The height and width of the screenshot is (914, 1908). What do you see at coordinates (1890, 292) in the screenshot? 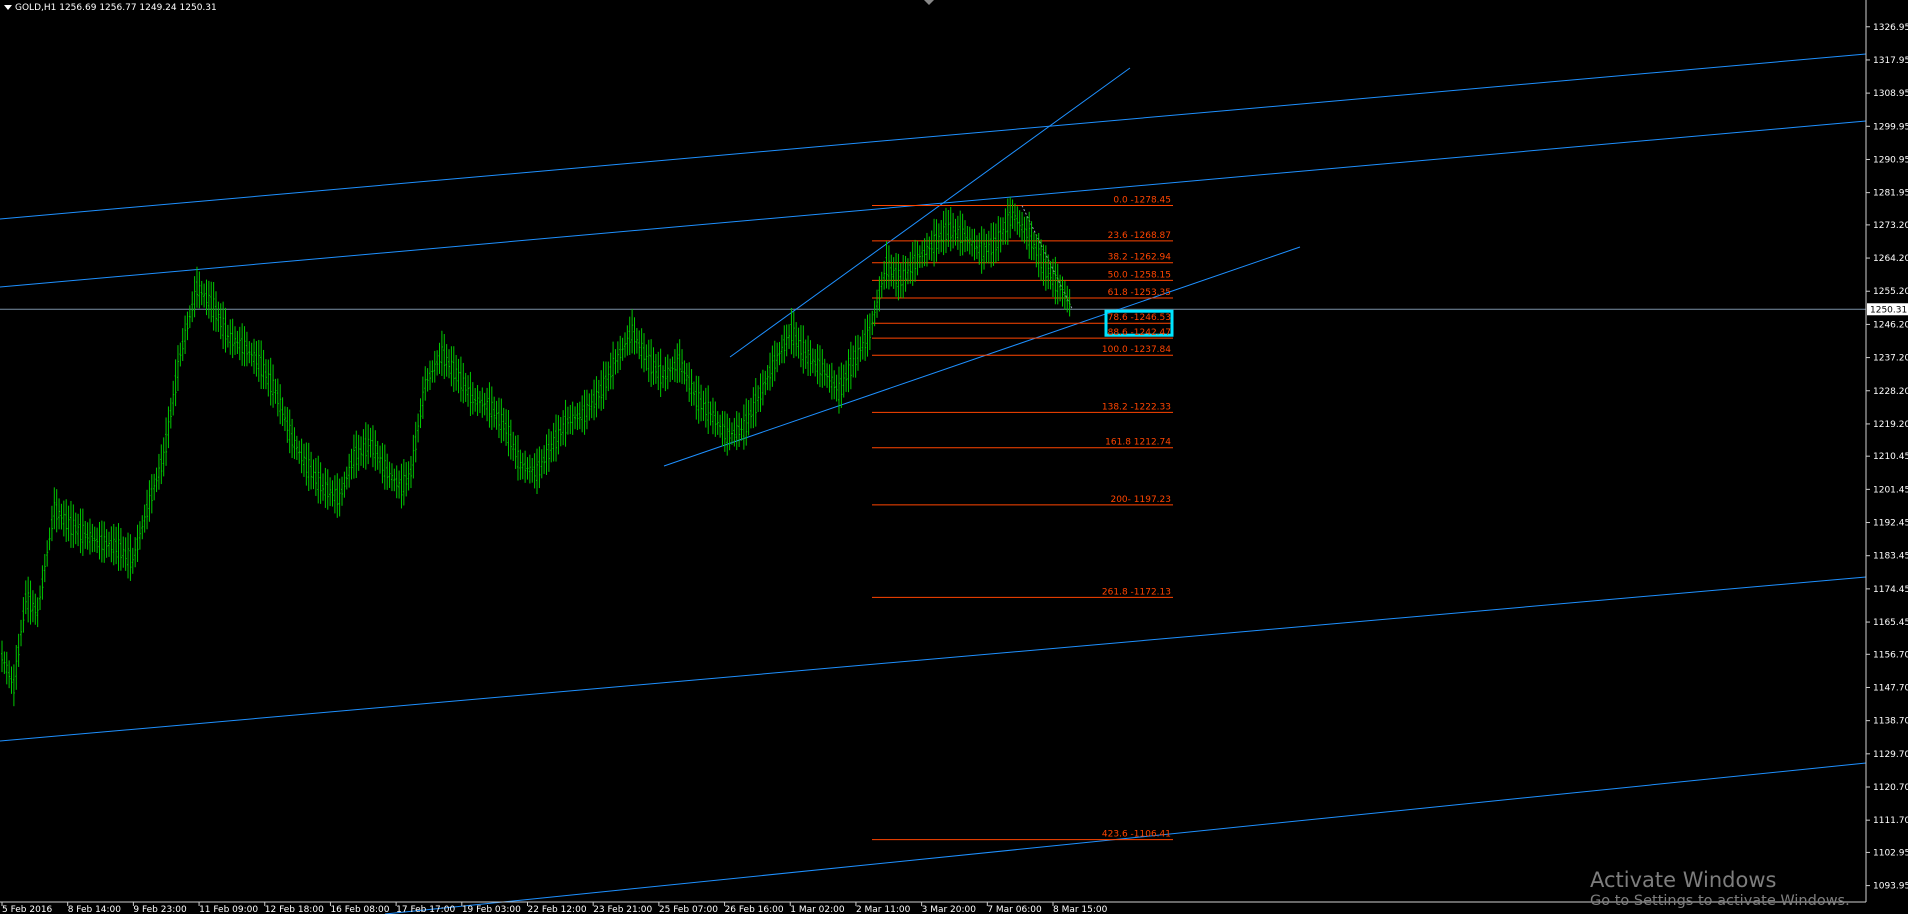
I see `price-tick-label: 1255.20` at bounding box center [1890, 292].